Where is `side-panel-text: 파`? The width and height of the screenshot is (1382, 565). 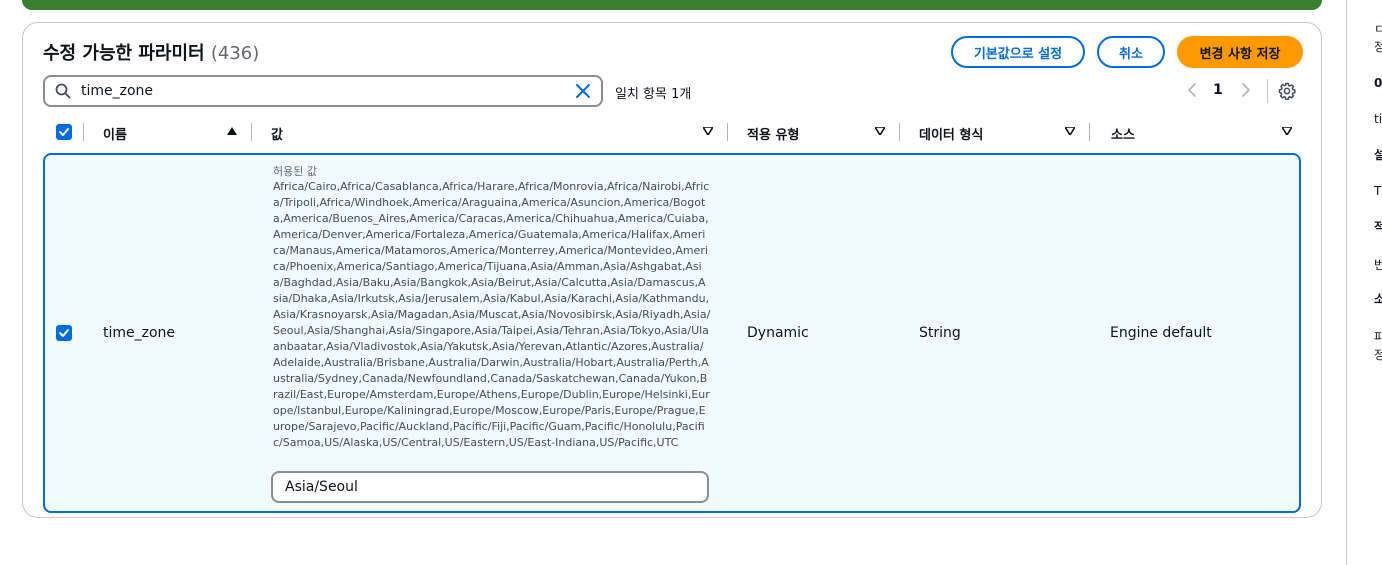 side-panel-text: 파 is located at coordinates (1378, 337).